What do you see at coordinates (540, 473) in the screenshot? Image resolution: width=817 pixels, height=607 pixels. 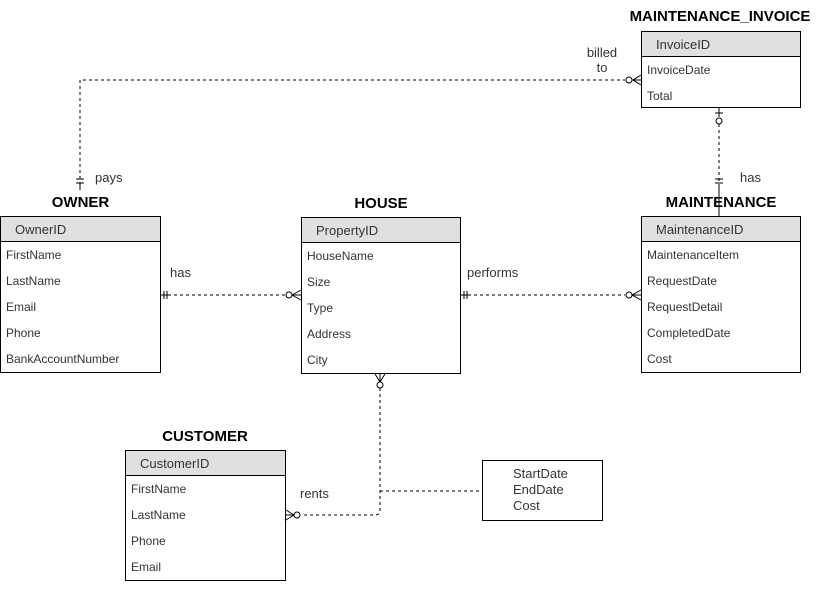 I see `rents-attribute: StartDate` at bounding box center [540, 473].